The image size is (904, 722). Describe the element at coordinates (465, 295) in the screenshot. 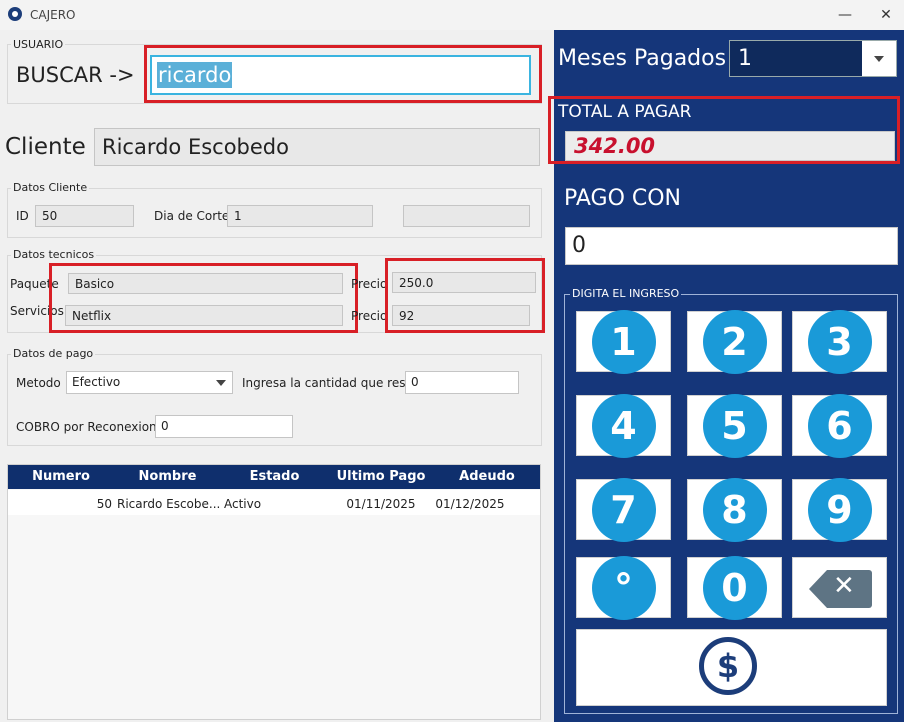

I see `precio-highlight` at that location.